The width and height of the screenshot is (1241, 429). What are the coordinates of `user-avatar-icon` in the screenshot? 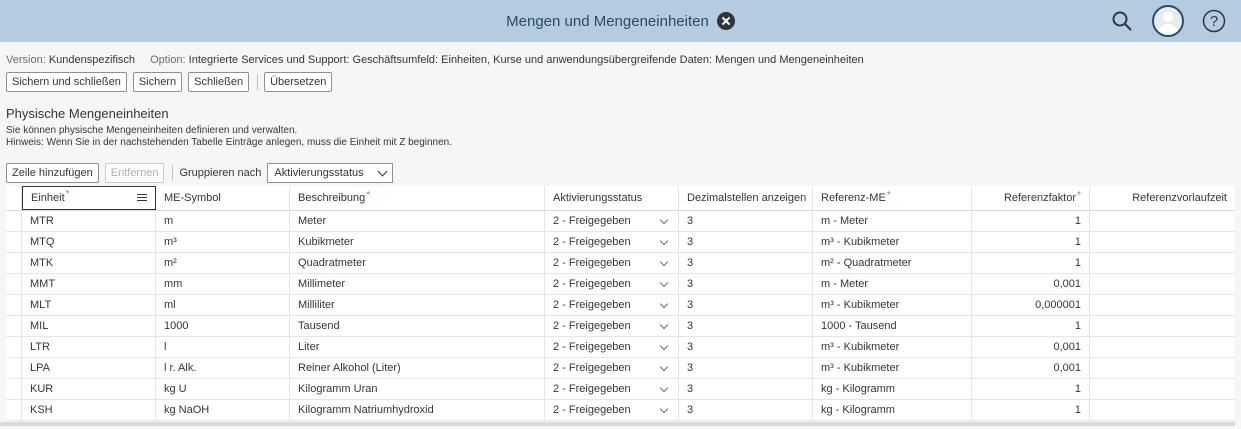 It's located at (1168, 21).